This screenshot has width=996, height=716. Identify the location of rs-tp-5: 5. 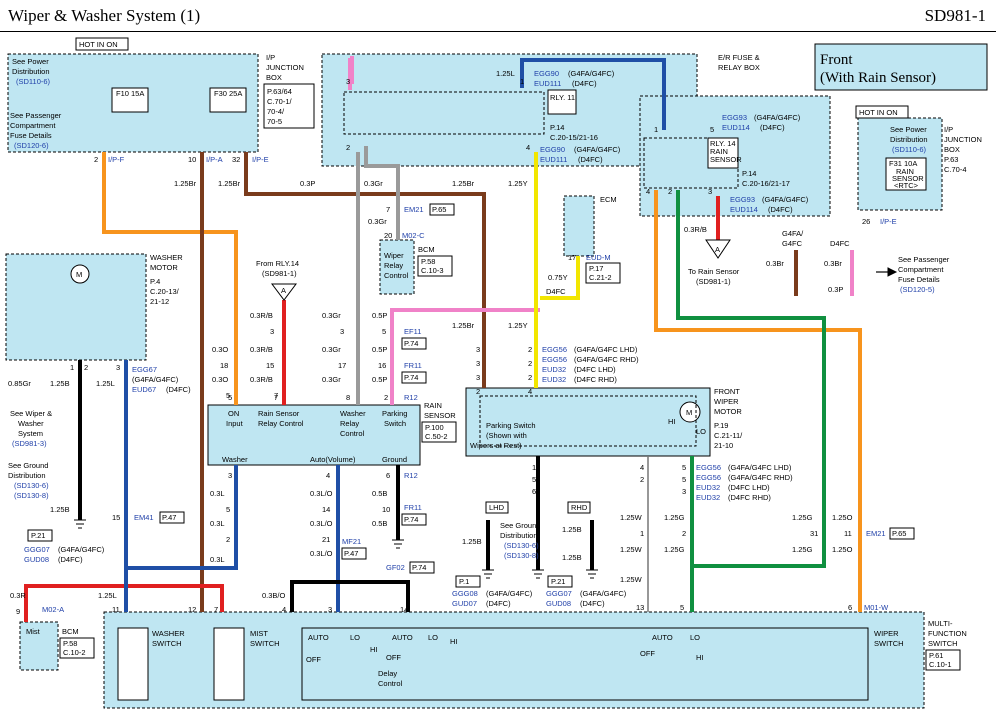
(230, 397).